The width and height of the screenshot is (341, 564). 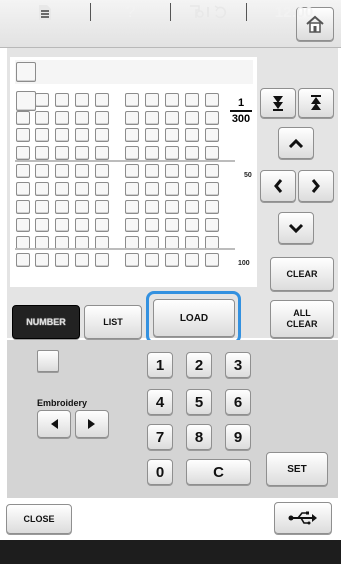 What do you see at coordinates (48, 361) in the screenshot?
I see `category-checkbox` at bounding box center [48, 361].